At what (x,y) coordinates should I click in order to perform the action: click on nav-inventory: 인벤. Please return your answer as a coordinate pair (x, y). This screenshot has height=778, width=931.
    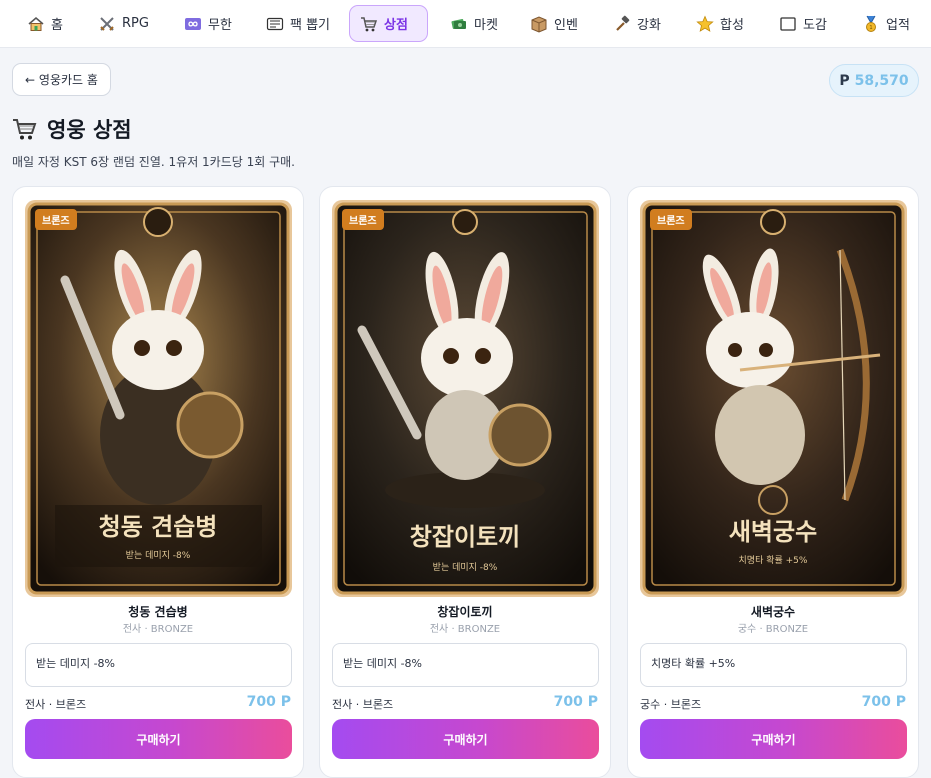
    Looking at the image, I should click on (554, 23).